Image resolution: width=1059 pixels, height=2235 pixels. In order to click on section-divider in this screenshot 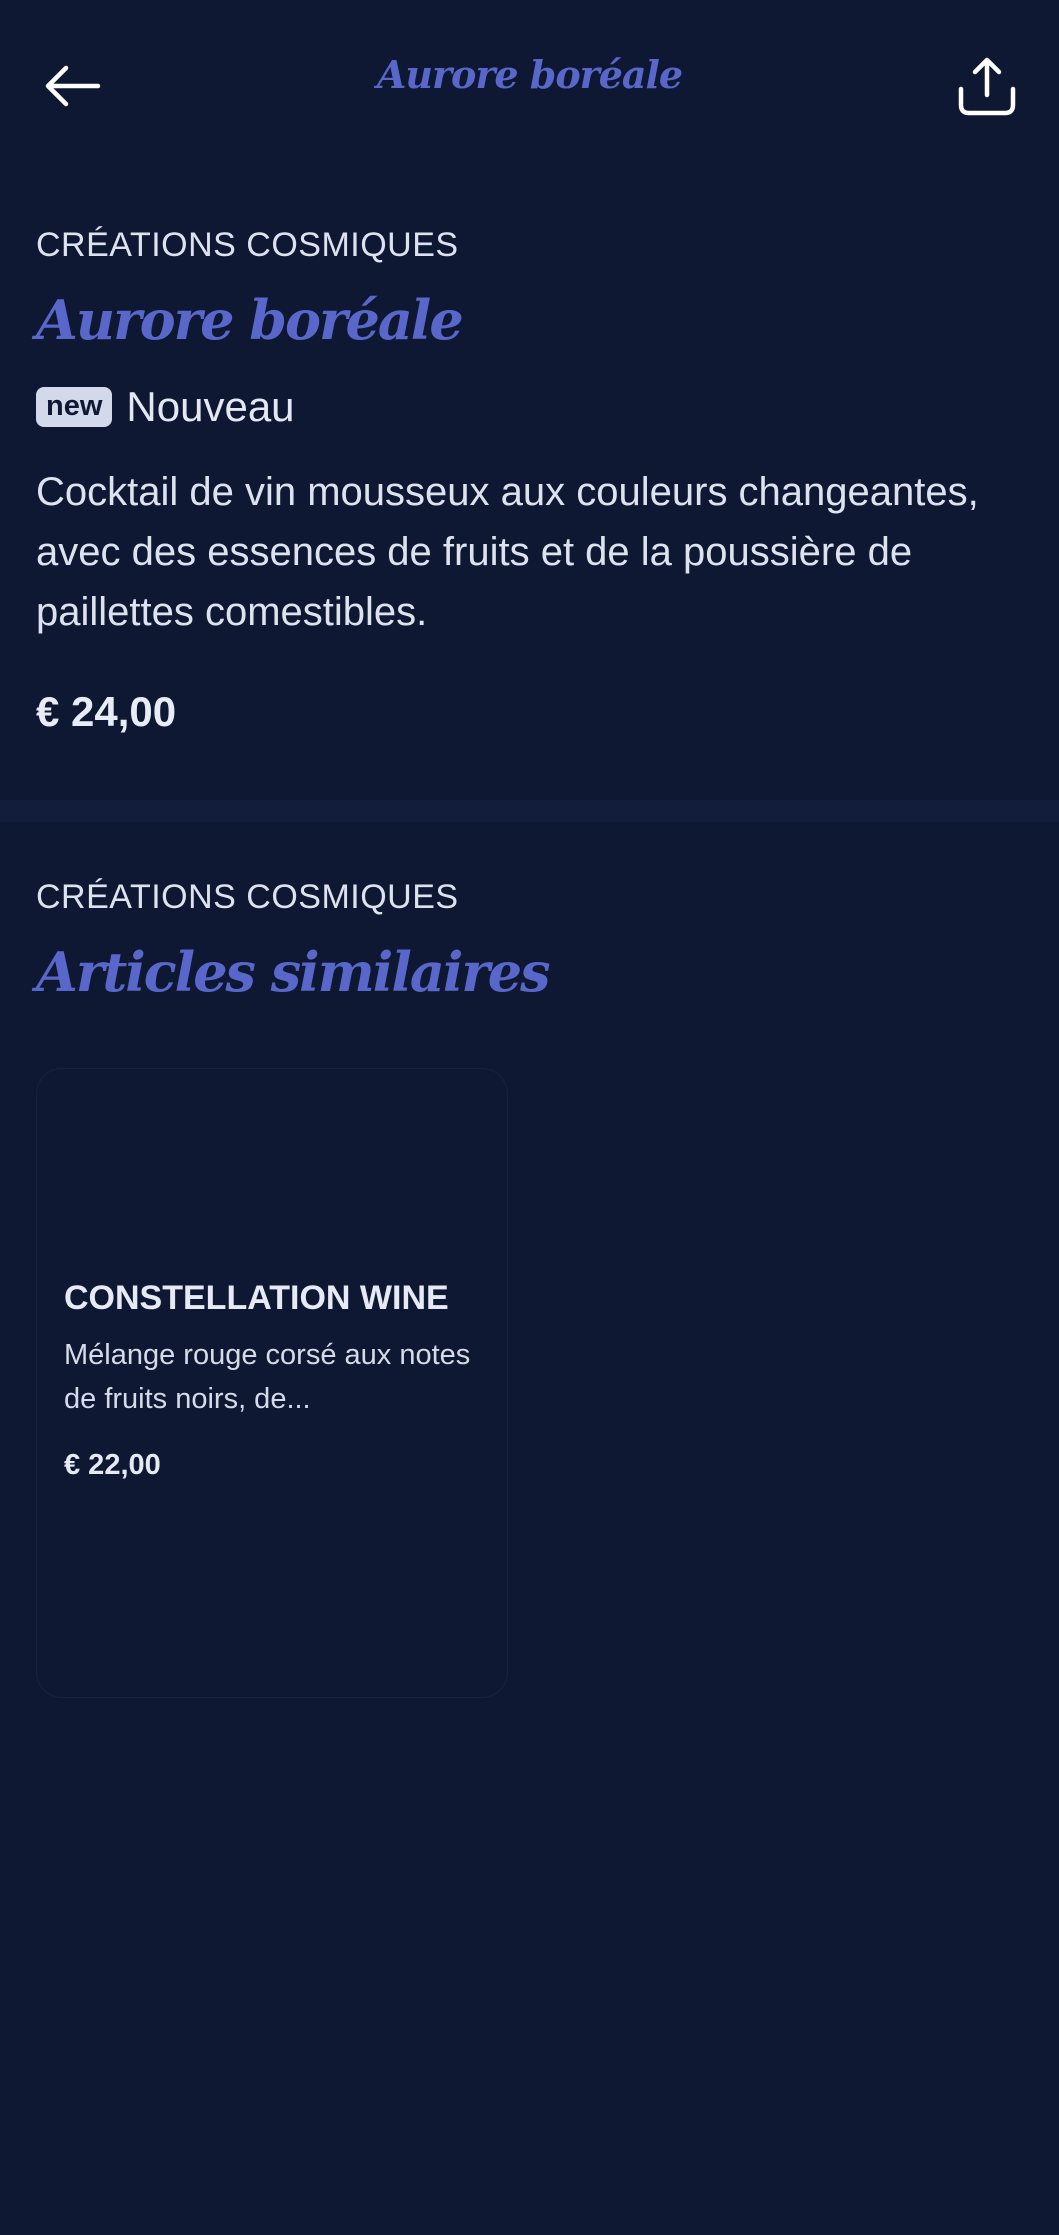, I will do `click(529, 811)`.